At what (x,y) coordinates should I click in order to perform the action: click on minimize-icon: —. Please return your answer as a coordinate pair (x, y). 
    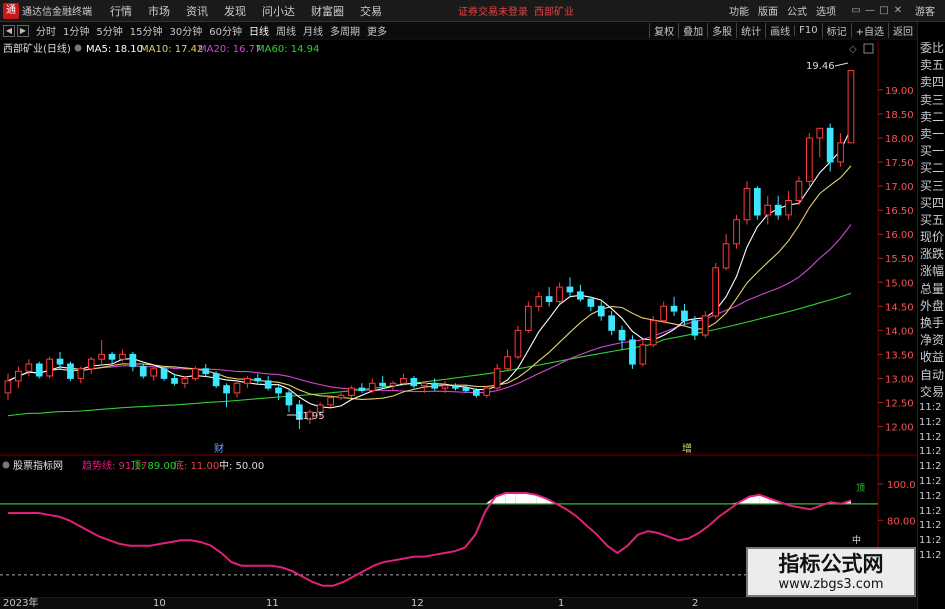
    Looking at the image, I should click on (870, 10).